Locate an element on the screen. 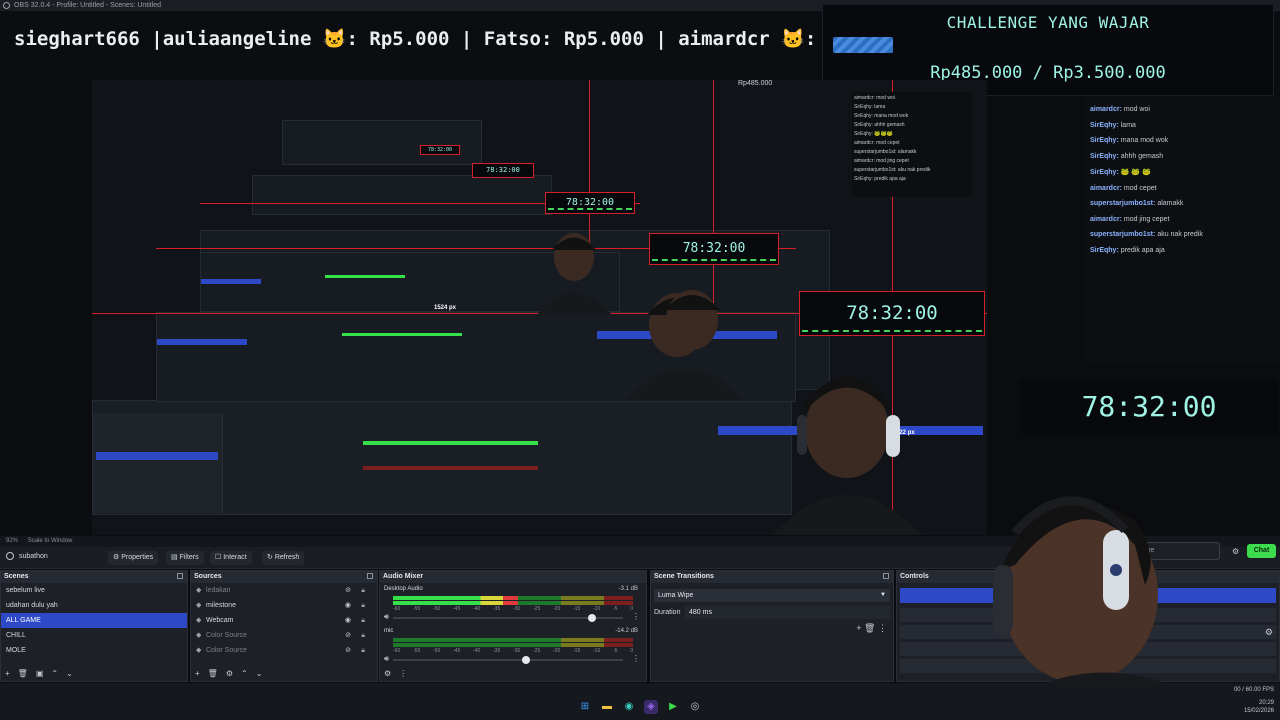 The height and width of the screenshot is (720, 1280). scene-item: CHILL is located at coordinates (94, 635).